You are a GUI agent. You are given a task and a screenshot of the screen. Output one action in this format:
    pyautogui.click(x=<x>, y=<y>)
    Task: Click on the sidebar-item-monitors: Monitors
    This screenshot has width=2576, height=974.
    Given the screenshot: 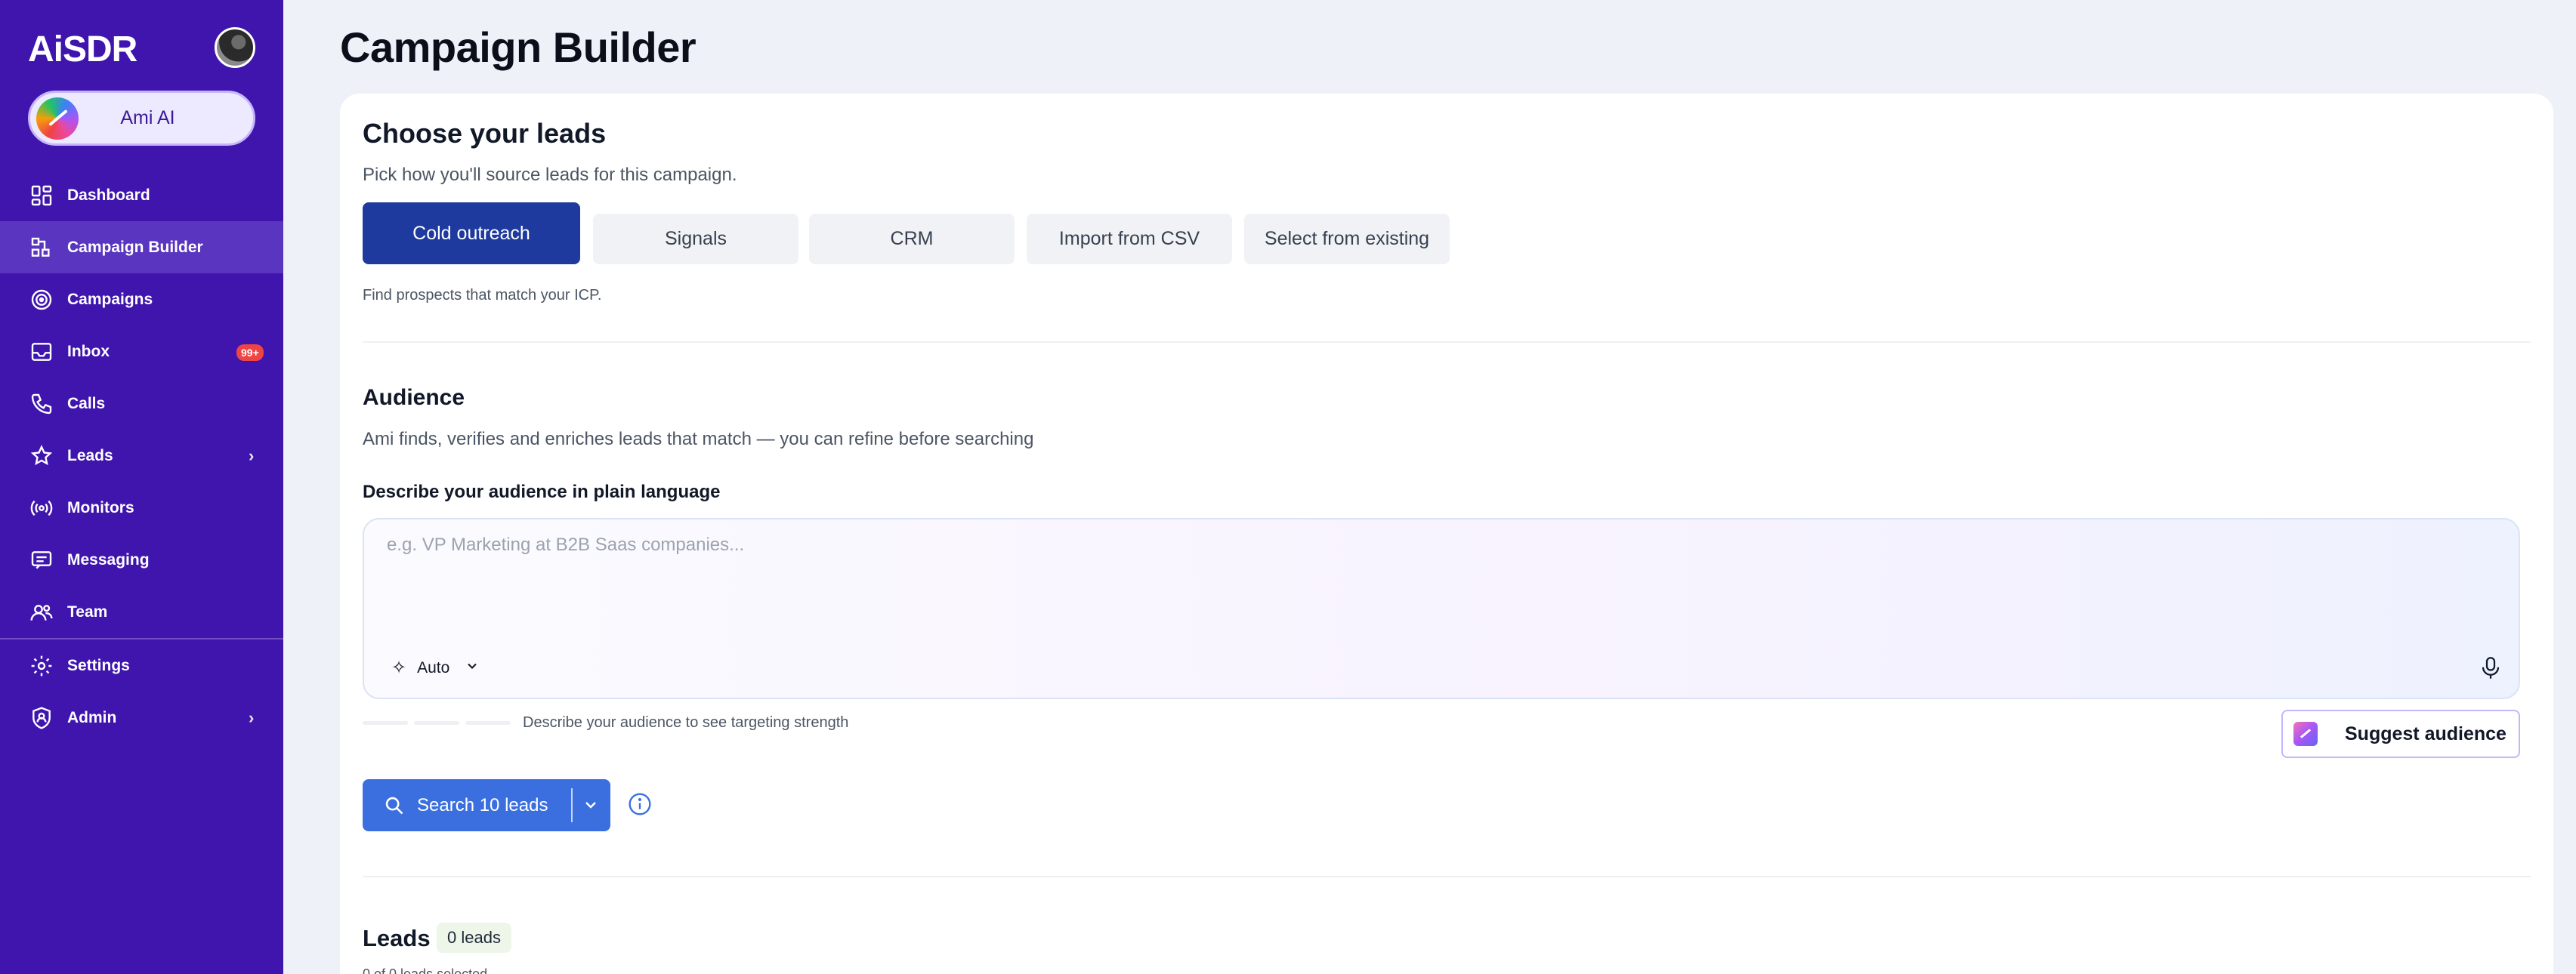 What is the action you would take?
    pyautogui.click(x=141, y=508)
    